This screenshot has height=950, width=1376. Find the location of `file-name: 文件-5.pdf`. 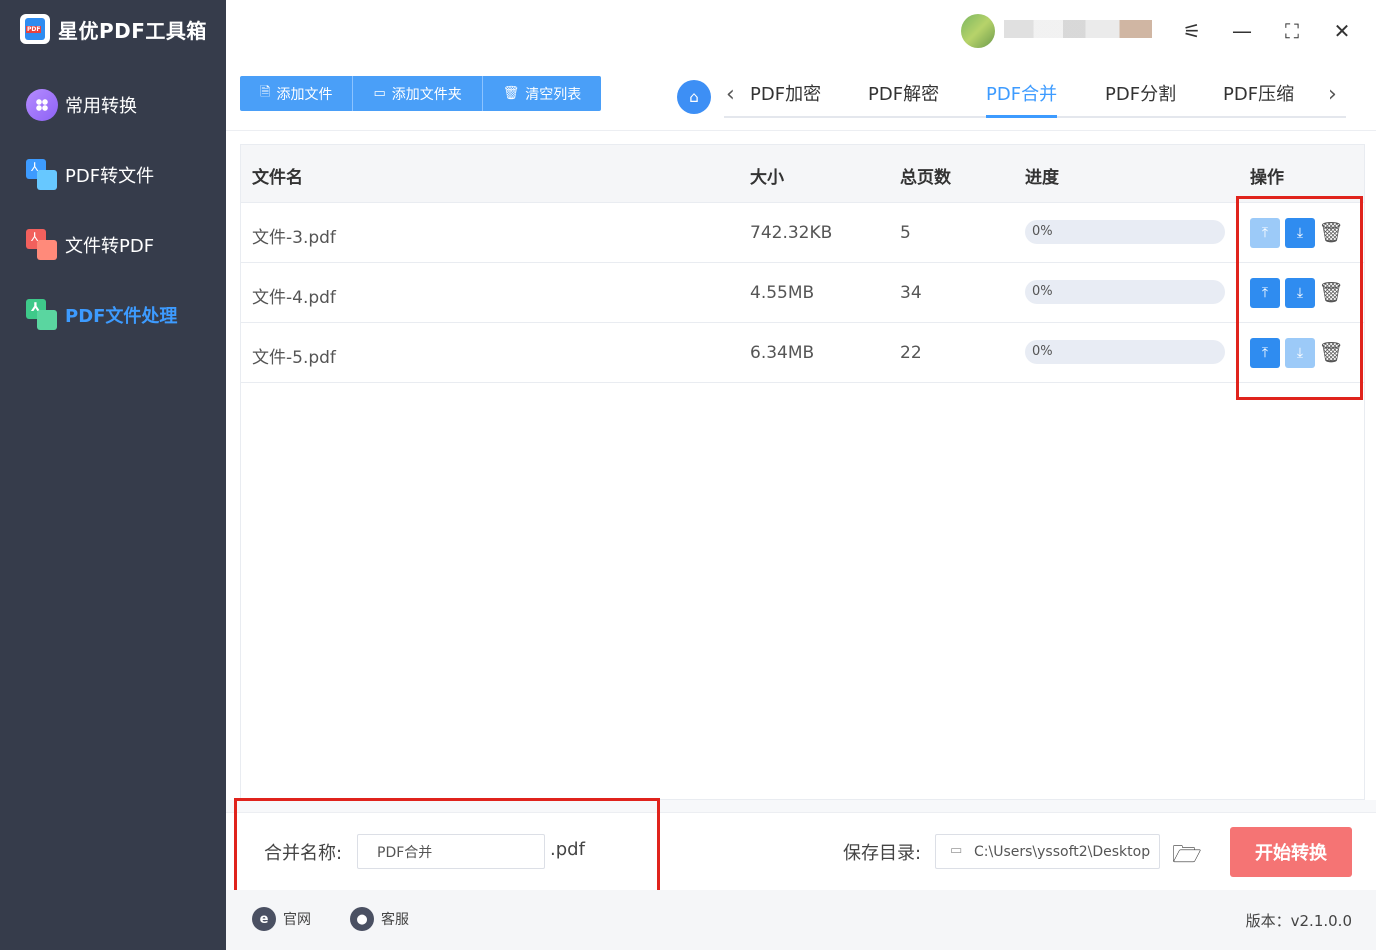

file-name: 文件-5.pdf is located at coordinates (294, 358).